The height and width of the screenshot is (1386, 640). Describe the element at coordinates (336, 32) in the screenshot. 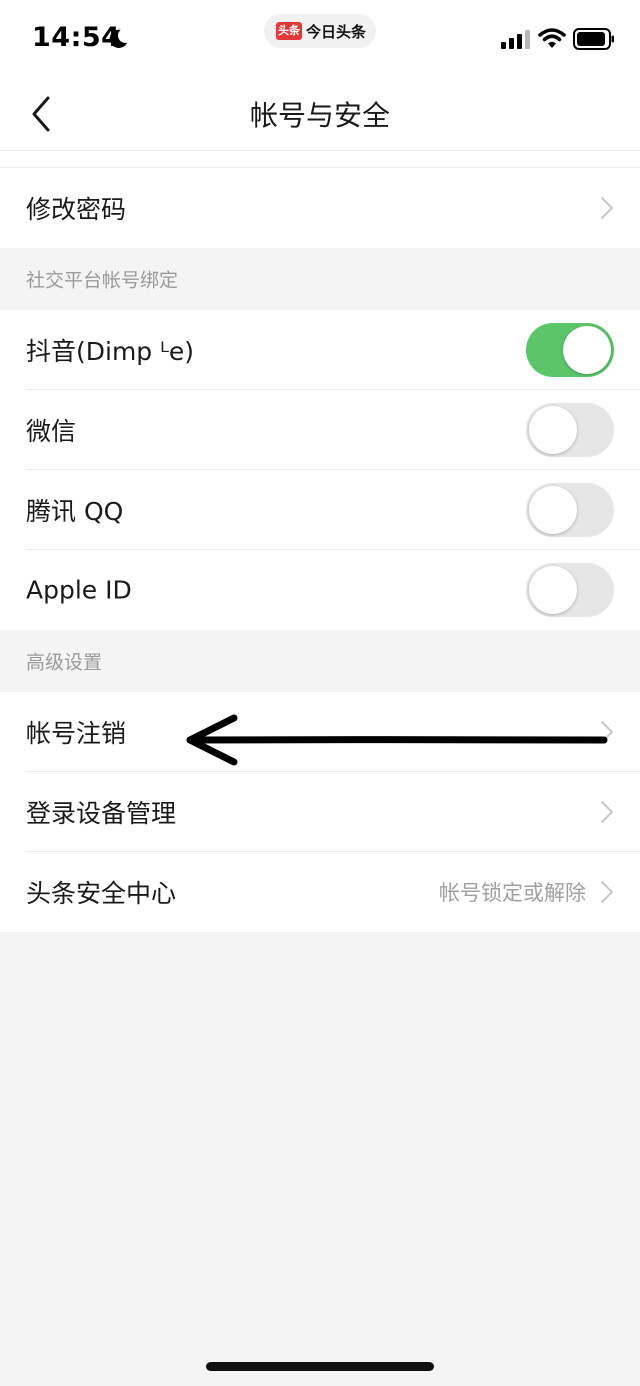

I see `app-name: 今日头条` at that location.